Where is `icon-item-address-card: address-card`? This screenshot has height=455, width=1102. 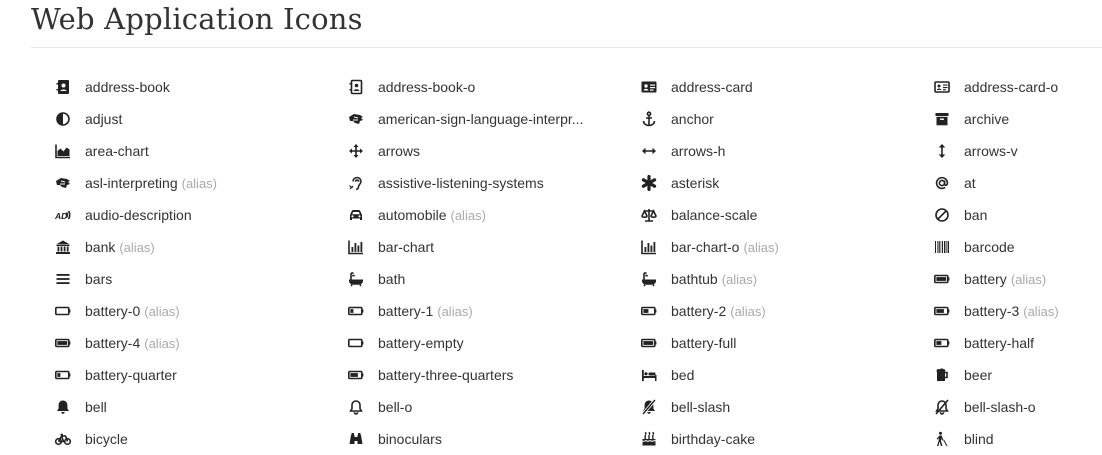
icon-item-address-card: address-card is located at coordinates (732, 87).